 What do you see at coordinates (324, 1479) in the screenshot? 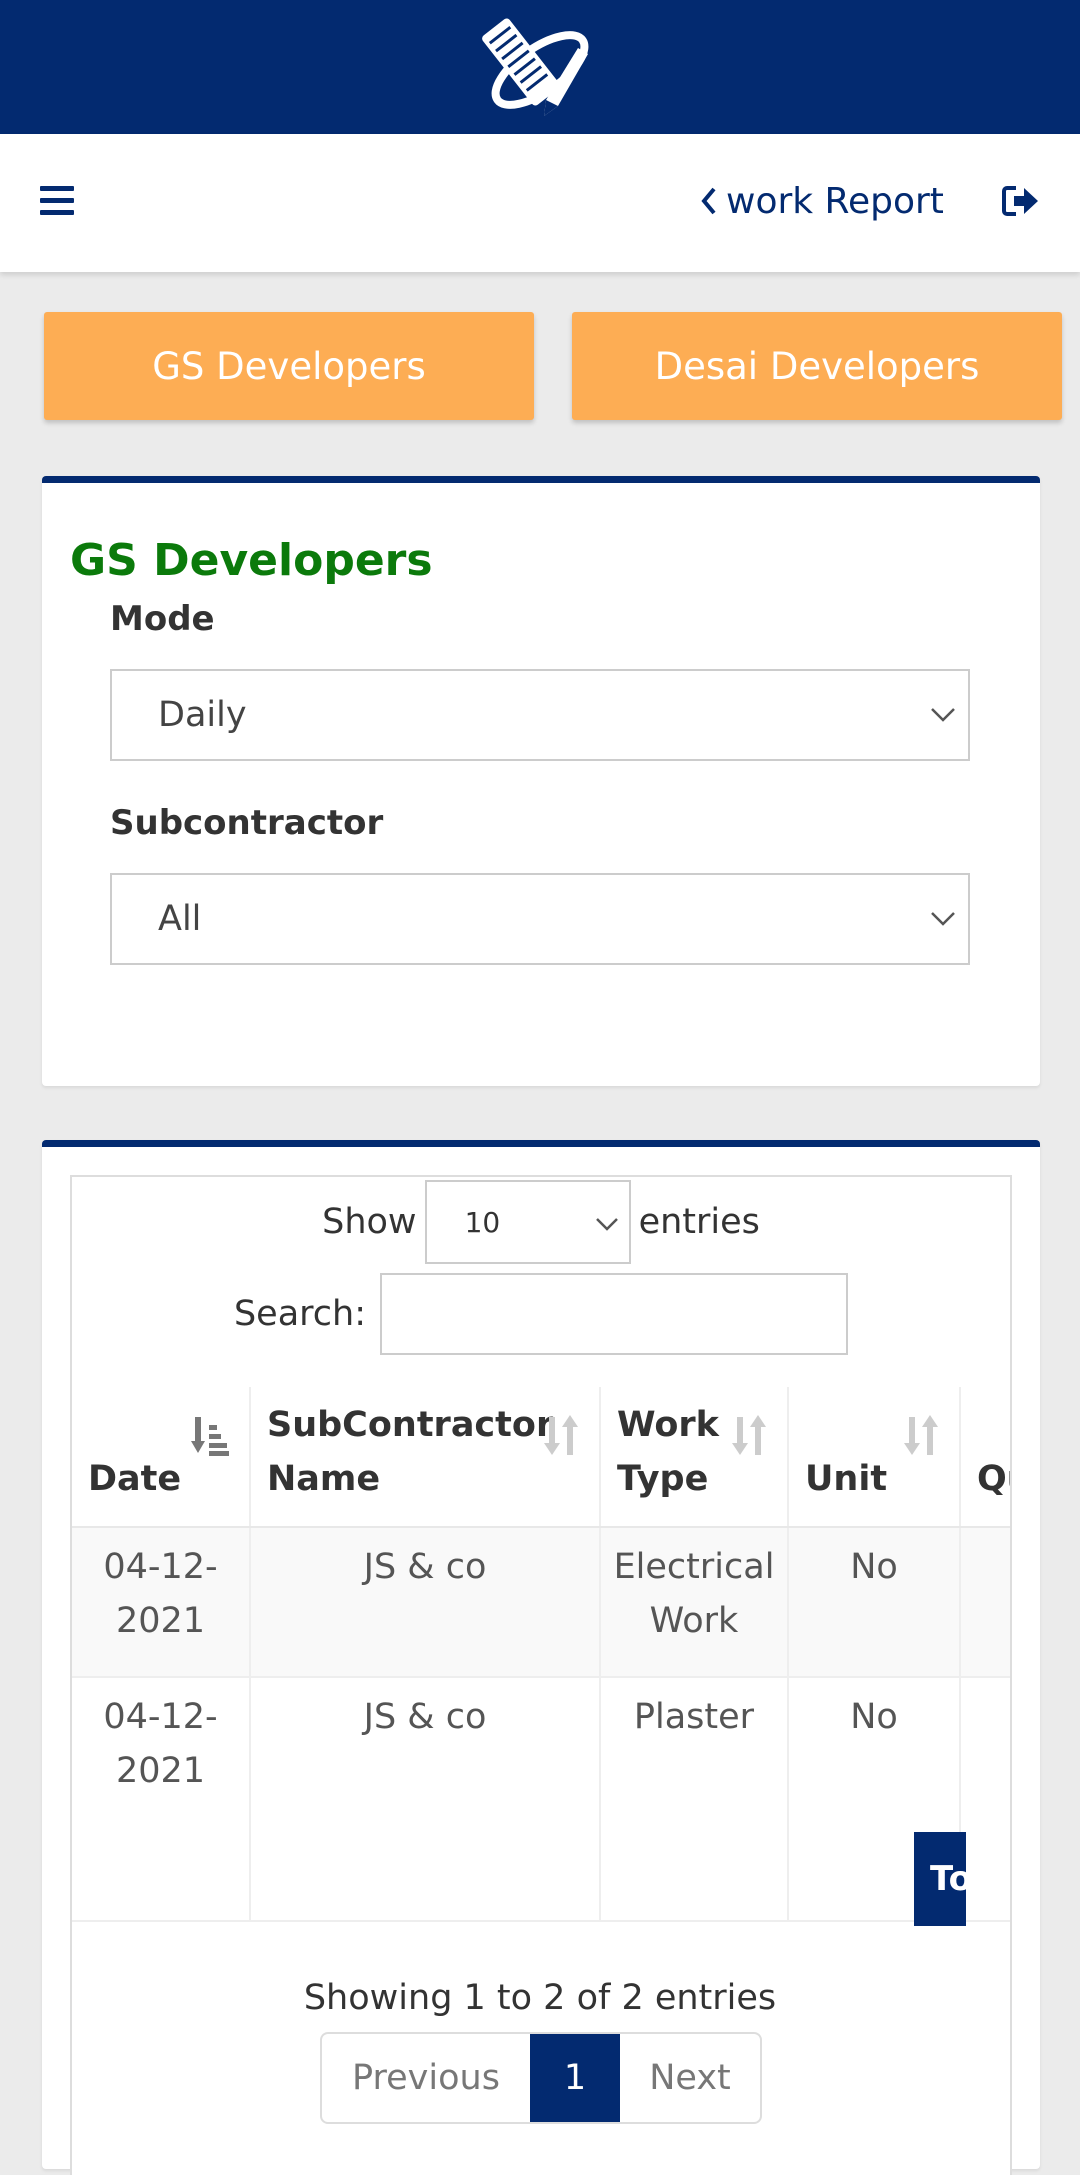
I see `column-header-subcontractor-line2: Name` at bounding box center [324, 1479].